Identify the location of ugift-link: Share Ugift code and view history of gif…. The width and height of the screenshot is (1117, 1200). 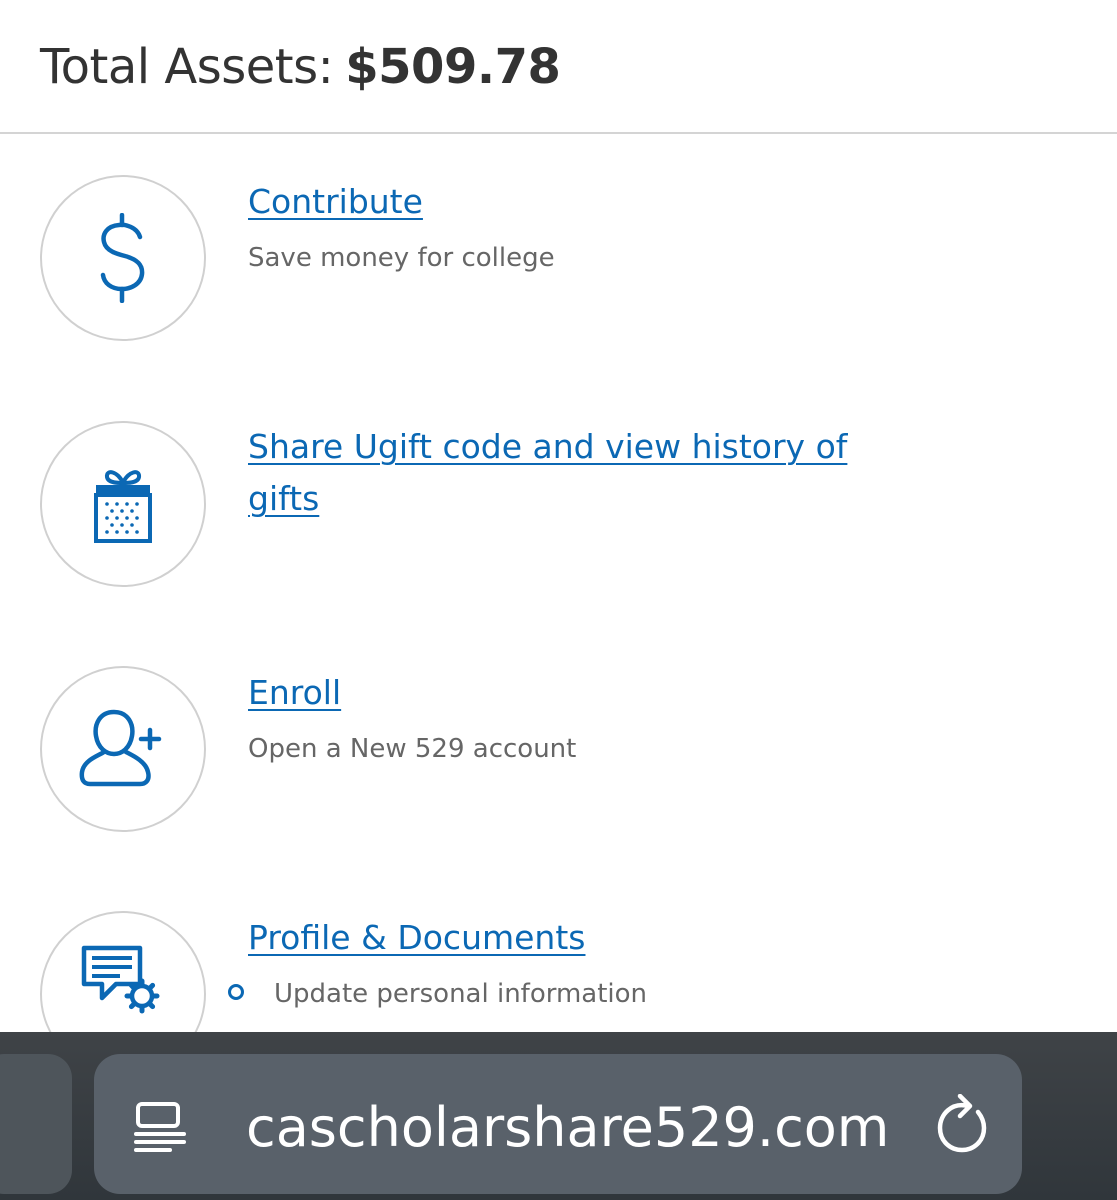
(578, 473).